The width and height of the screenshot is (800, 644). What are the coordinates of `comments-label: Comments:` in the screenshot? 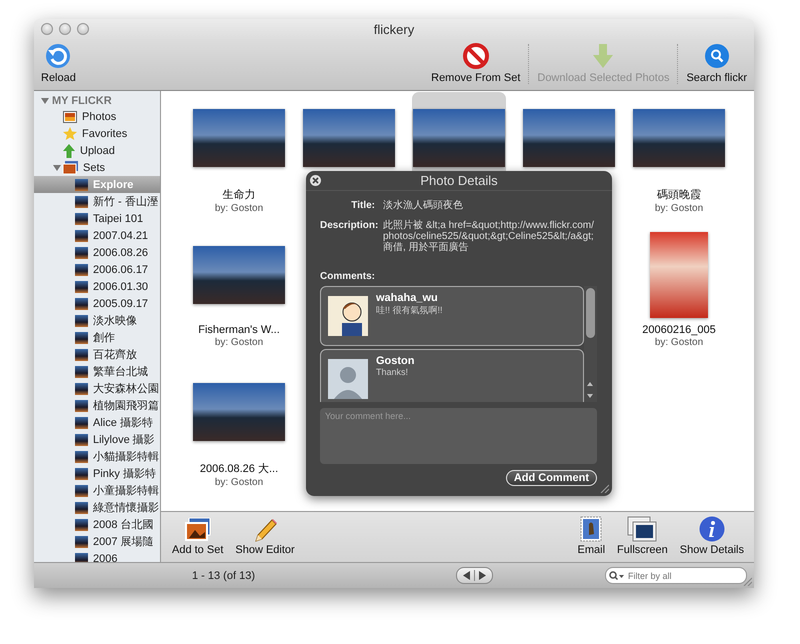 It's located at (348, 276).